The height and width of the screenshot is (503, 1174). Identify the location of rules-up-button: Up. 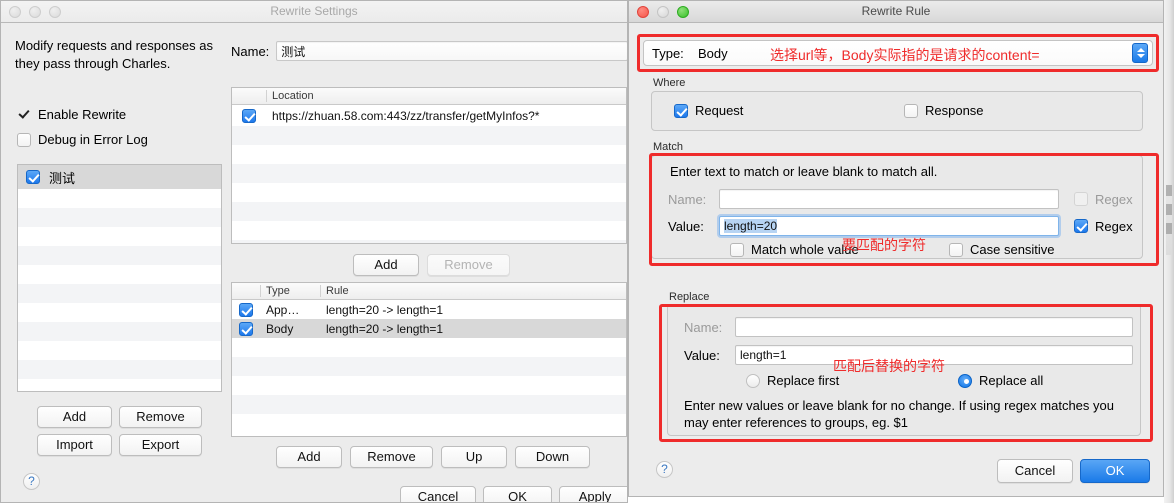
(474, 457).